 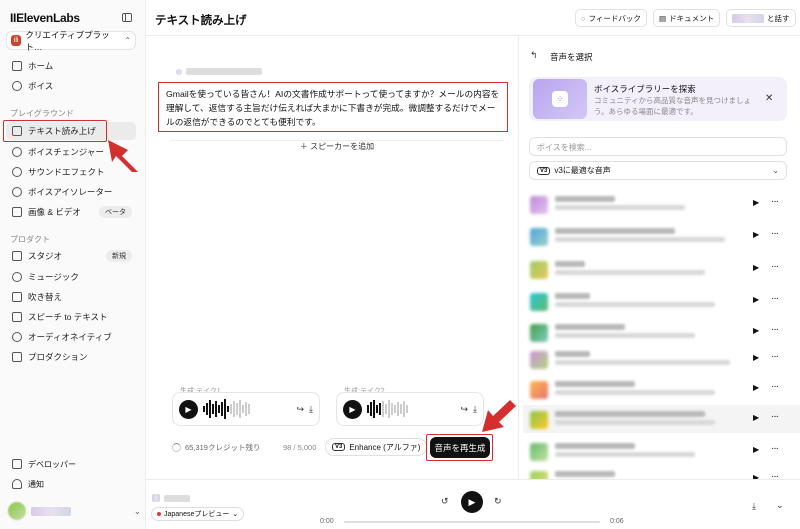 I want to click on workspace-selector: ili クリエイティブプラット… ⌃, so click(x=71, y=41).